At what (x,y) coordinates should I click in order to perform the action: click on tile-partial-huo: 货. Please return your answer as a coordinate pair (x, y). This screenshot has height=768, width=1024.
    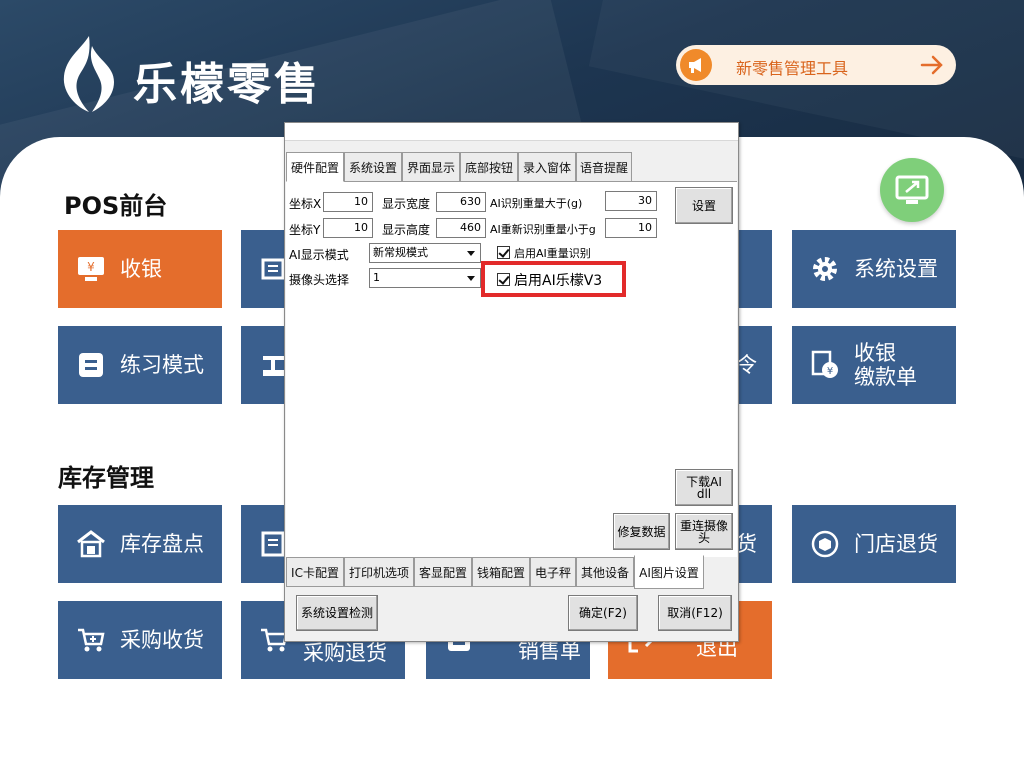
    Looking at the image, I should click on (754, 544).